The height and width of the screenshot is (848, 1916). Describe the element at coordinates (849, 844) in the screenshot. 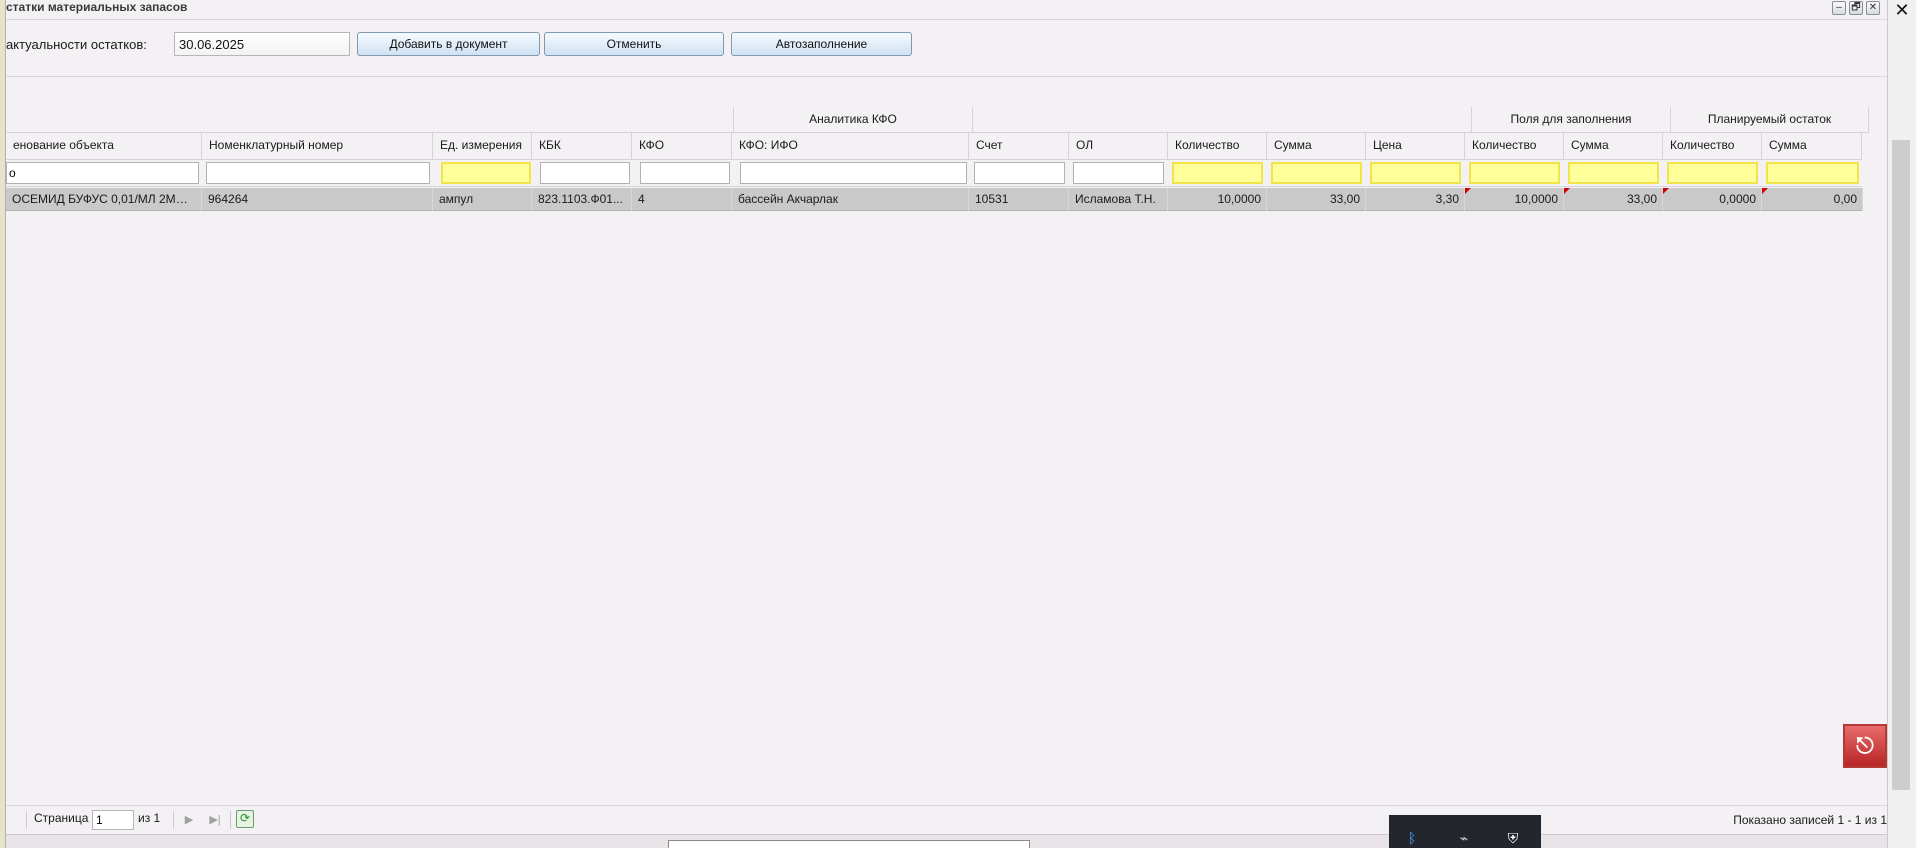

I see `bottom-tab` at that location.